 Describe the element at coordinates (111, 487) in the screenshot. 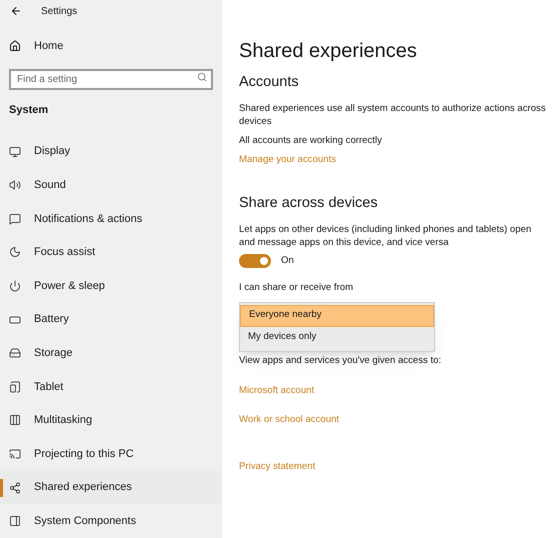

I see `sidebar-item: Shared experiences` at that location.